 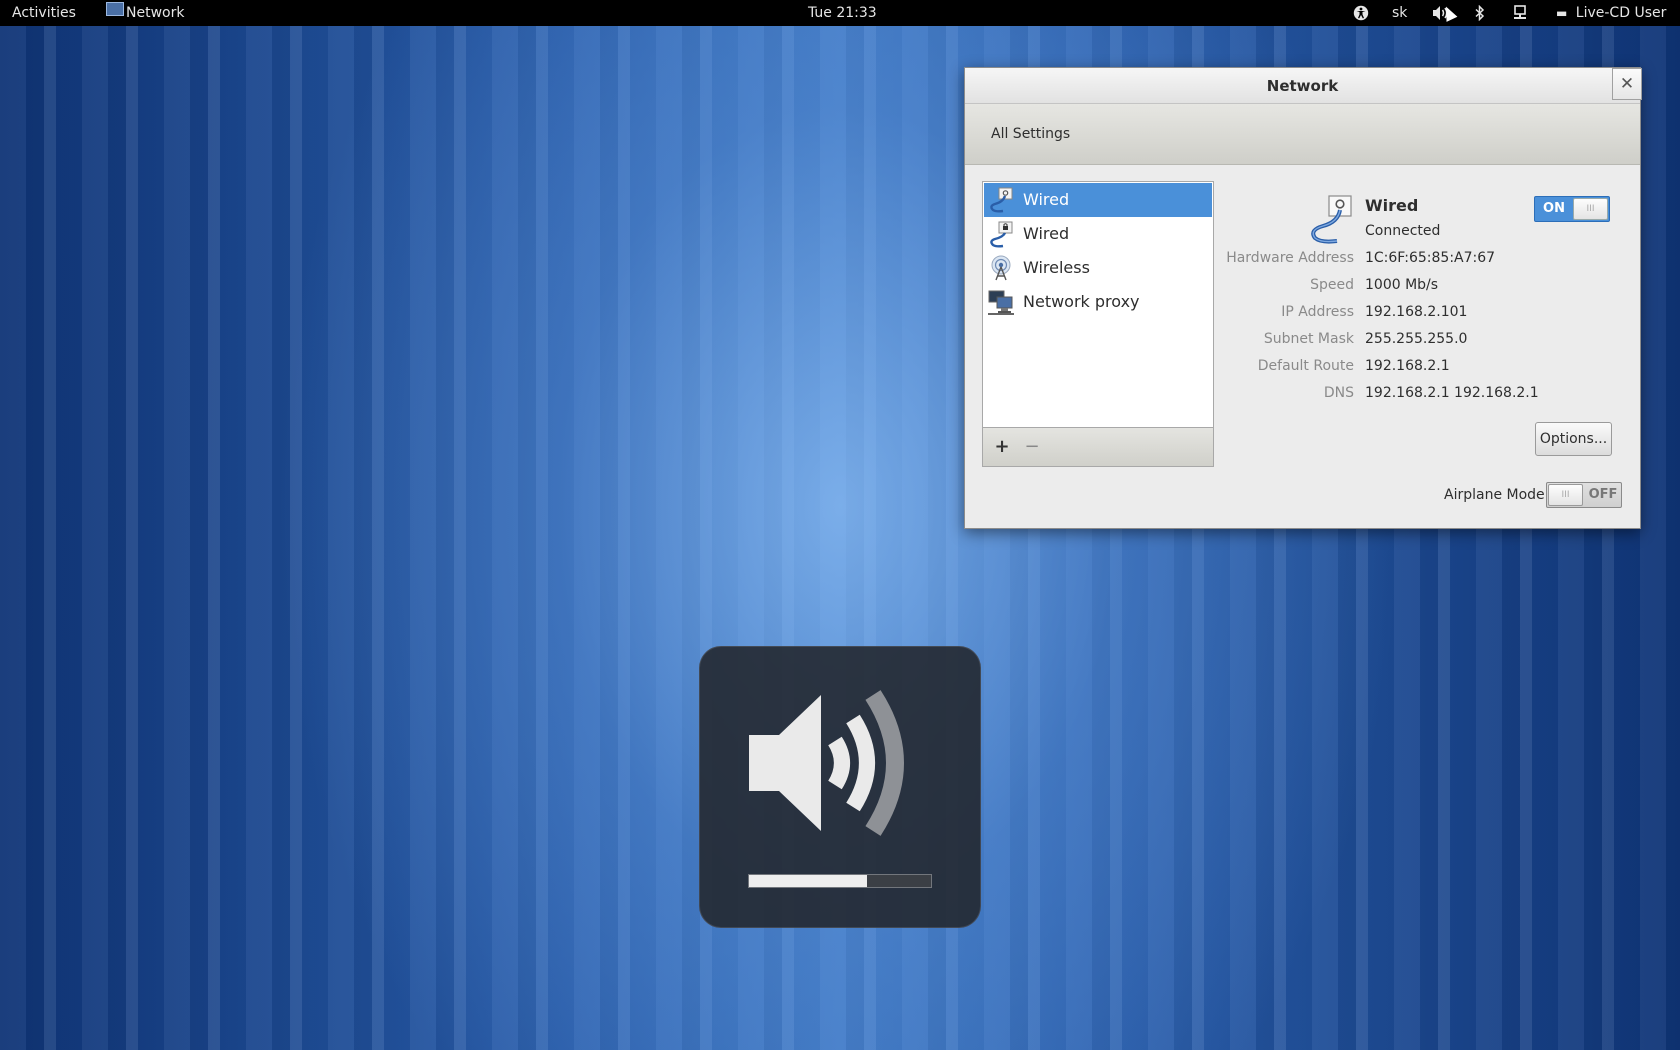 I want to click on connection-status: Connected, so click(x=1403, y=231).